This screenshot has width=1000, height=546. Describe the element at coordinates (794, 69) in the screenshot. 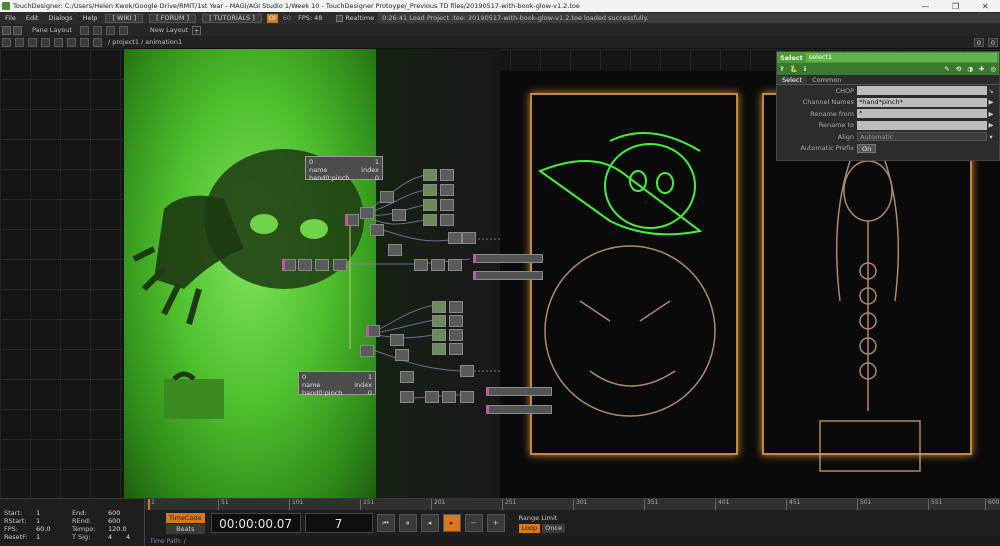

I see `python-icon: 🐍` at that location.